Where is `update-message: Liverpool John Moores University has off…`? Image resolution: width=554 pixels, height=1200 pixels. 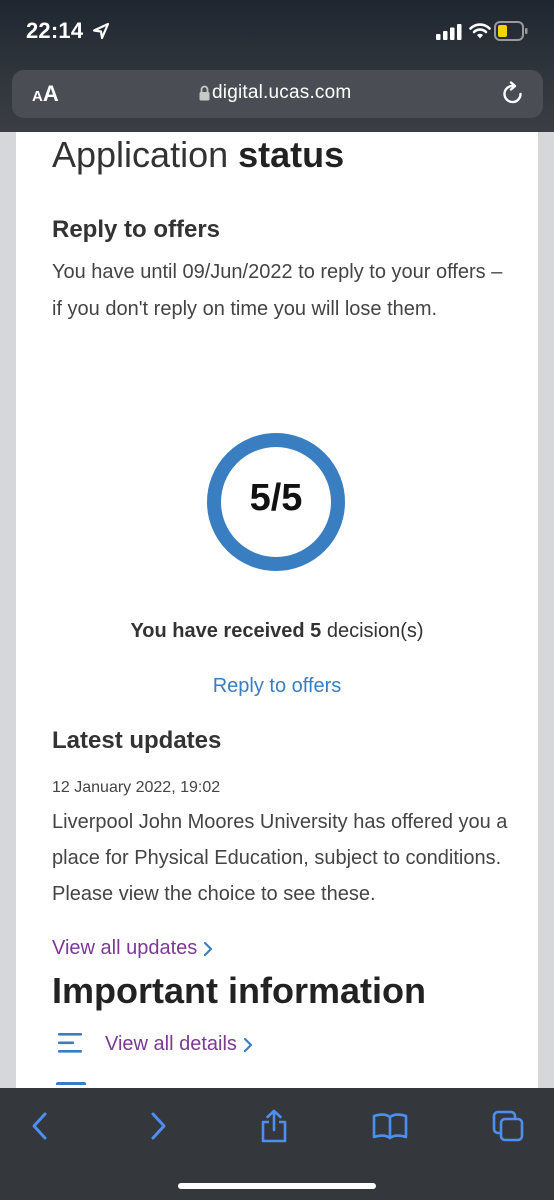 update-message: Liverpool John Moores University has off… is located at coordinates (280, 858).